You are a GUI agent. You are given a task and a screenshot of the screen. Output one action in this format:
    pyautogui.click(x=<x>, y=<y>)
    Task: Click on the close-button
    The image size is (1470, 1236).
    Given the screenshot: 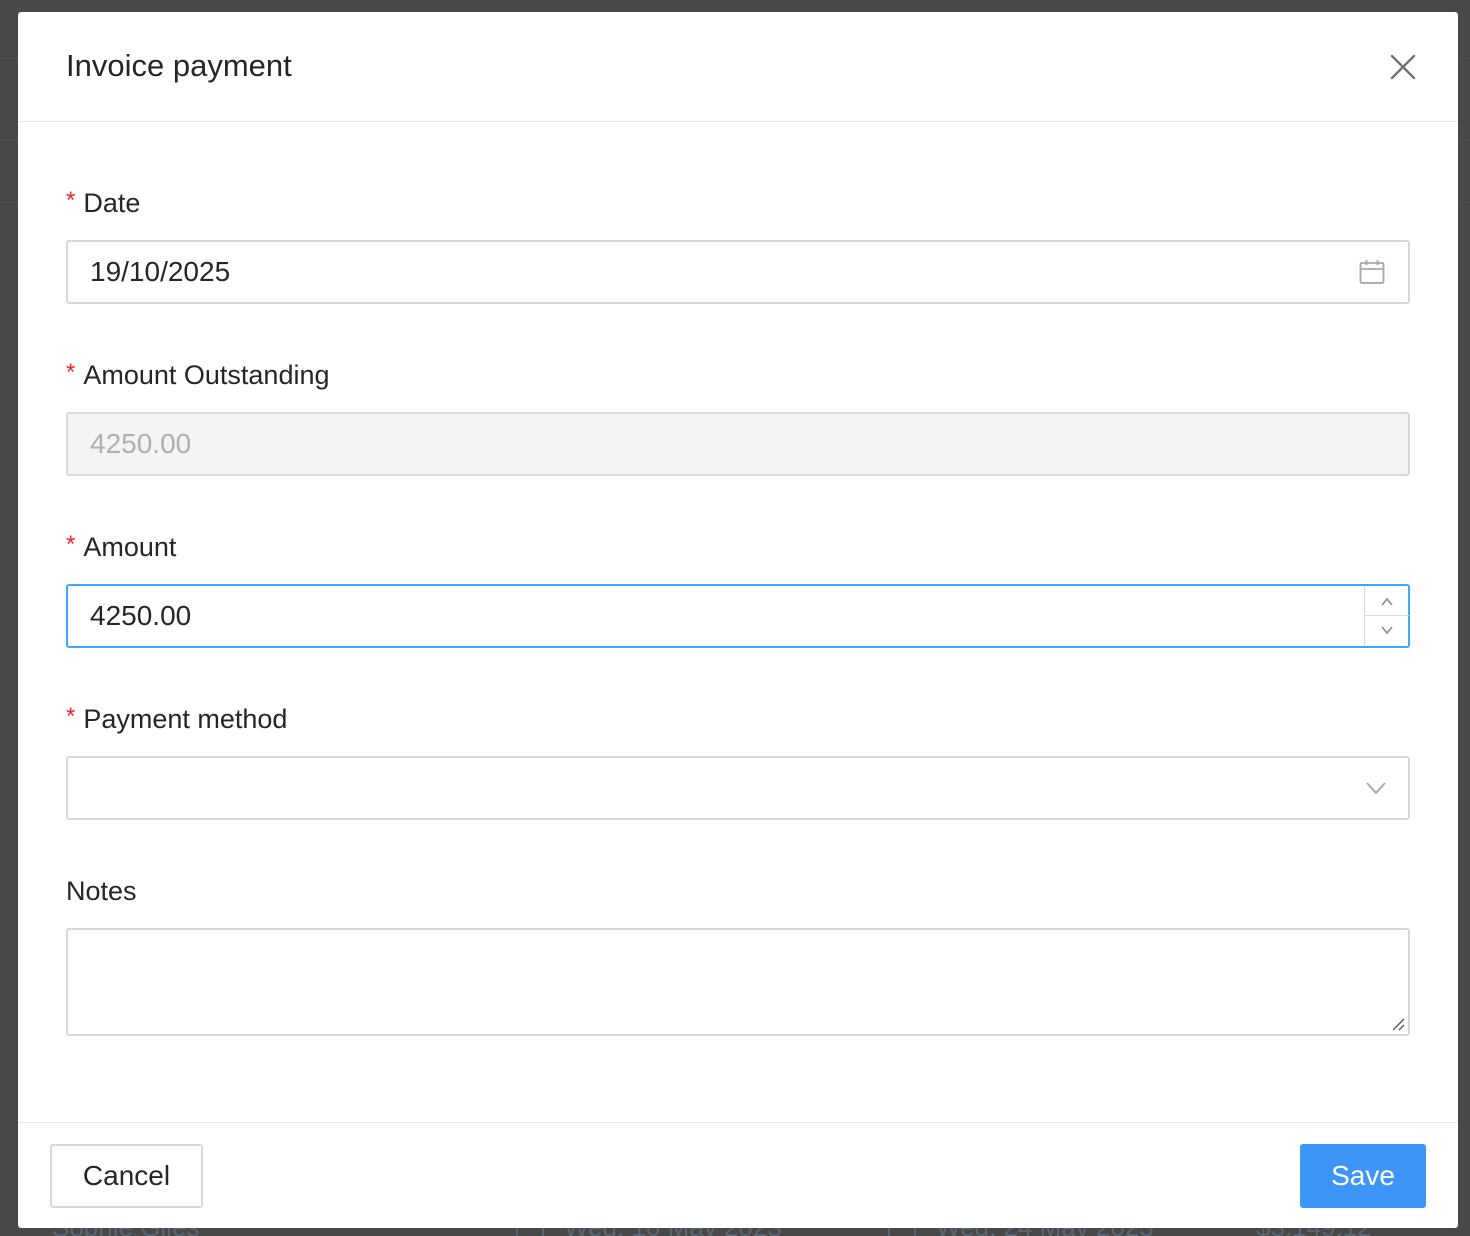 What is the action you would take?
    pyautogui.click(x=1403, y=67)
    